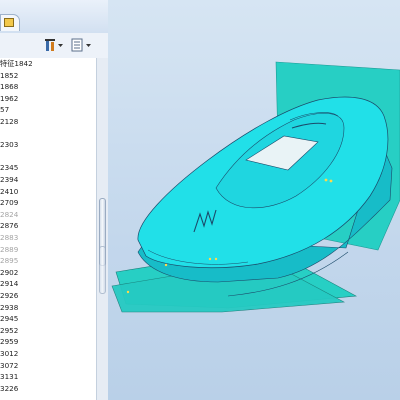  I want to click on tree-filter-button, so click(55, 45).